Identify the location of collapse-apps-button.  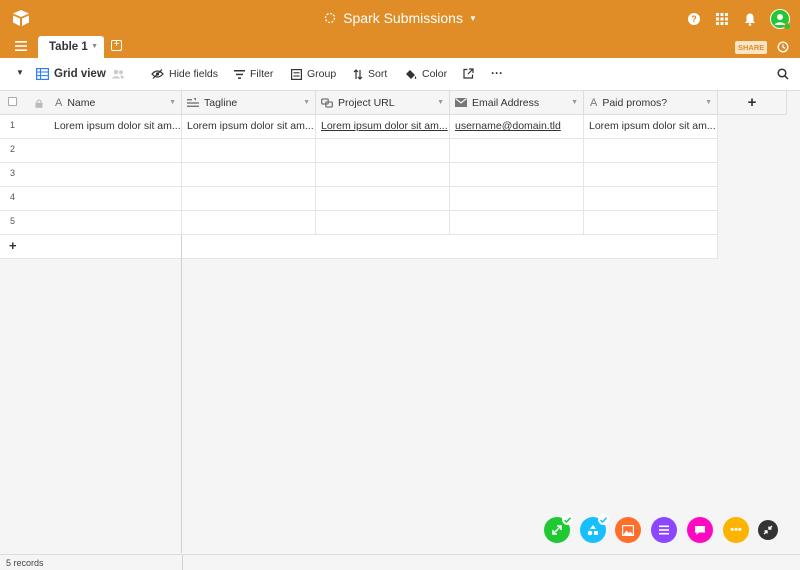
(768, 530).